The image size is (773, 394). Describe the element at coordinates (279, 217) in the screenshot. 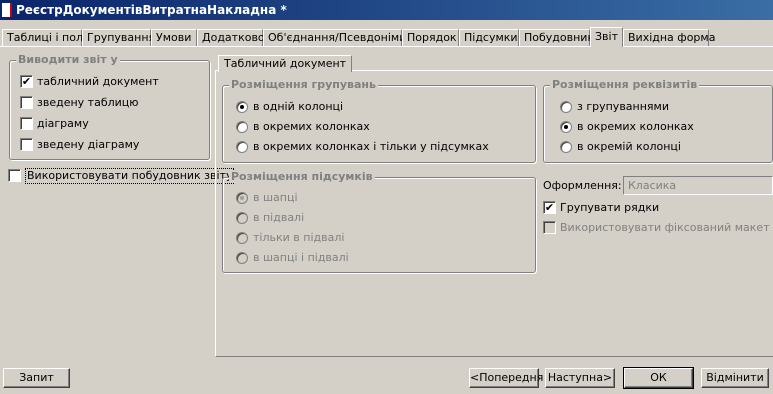

I see `radio-label: в підвалі` at that location.